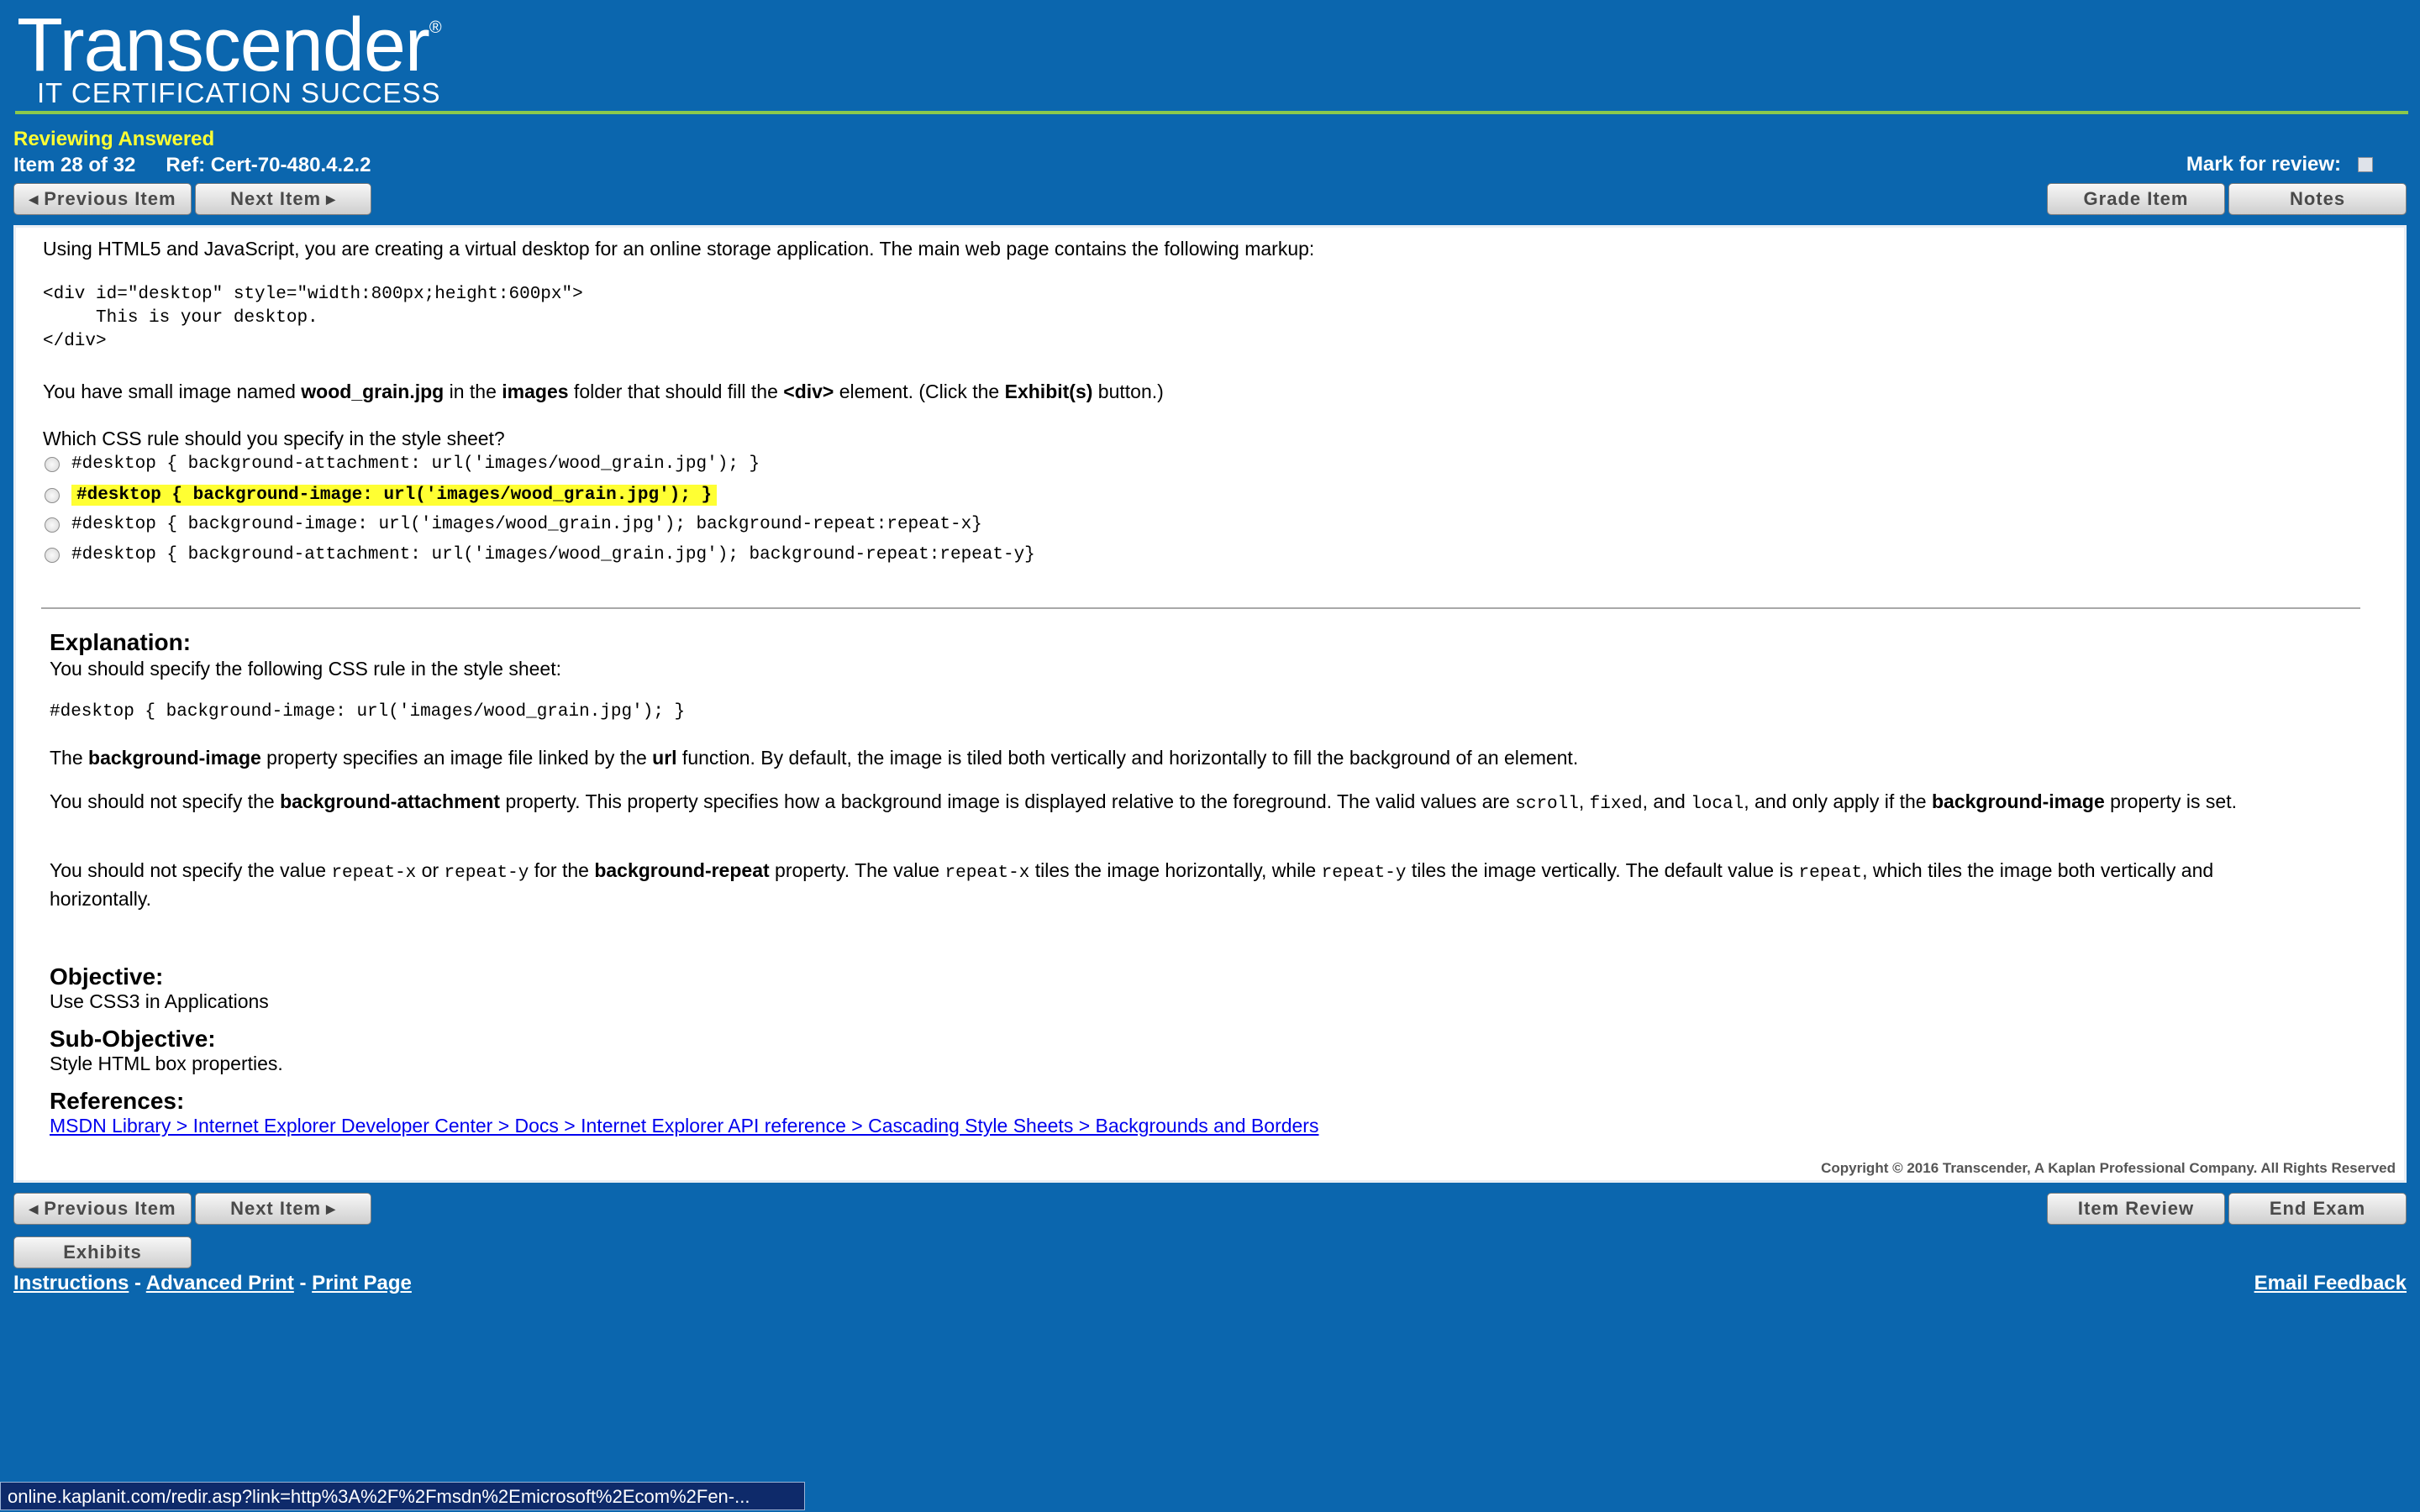 This screenshot has height=1512, width=2420. What do you see at coordinates (283, 199) in the screenshot?
I see `next-item-button: Next Item ▶` at bounding box center [283, 199].